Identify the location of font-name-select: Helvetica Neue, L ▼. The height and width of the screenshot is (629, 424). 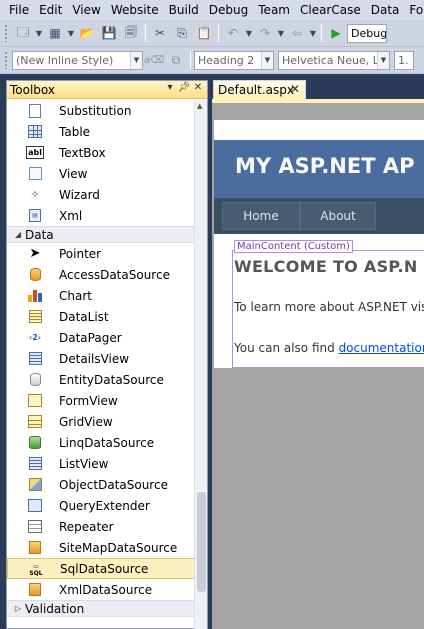
(334, 60).